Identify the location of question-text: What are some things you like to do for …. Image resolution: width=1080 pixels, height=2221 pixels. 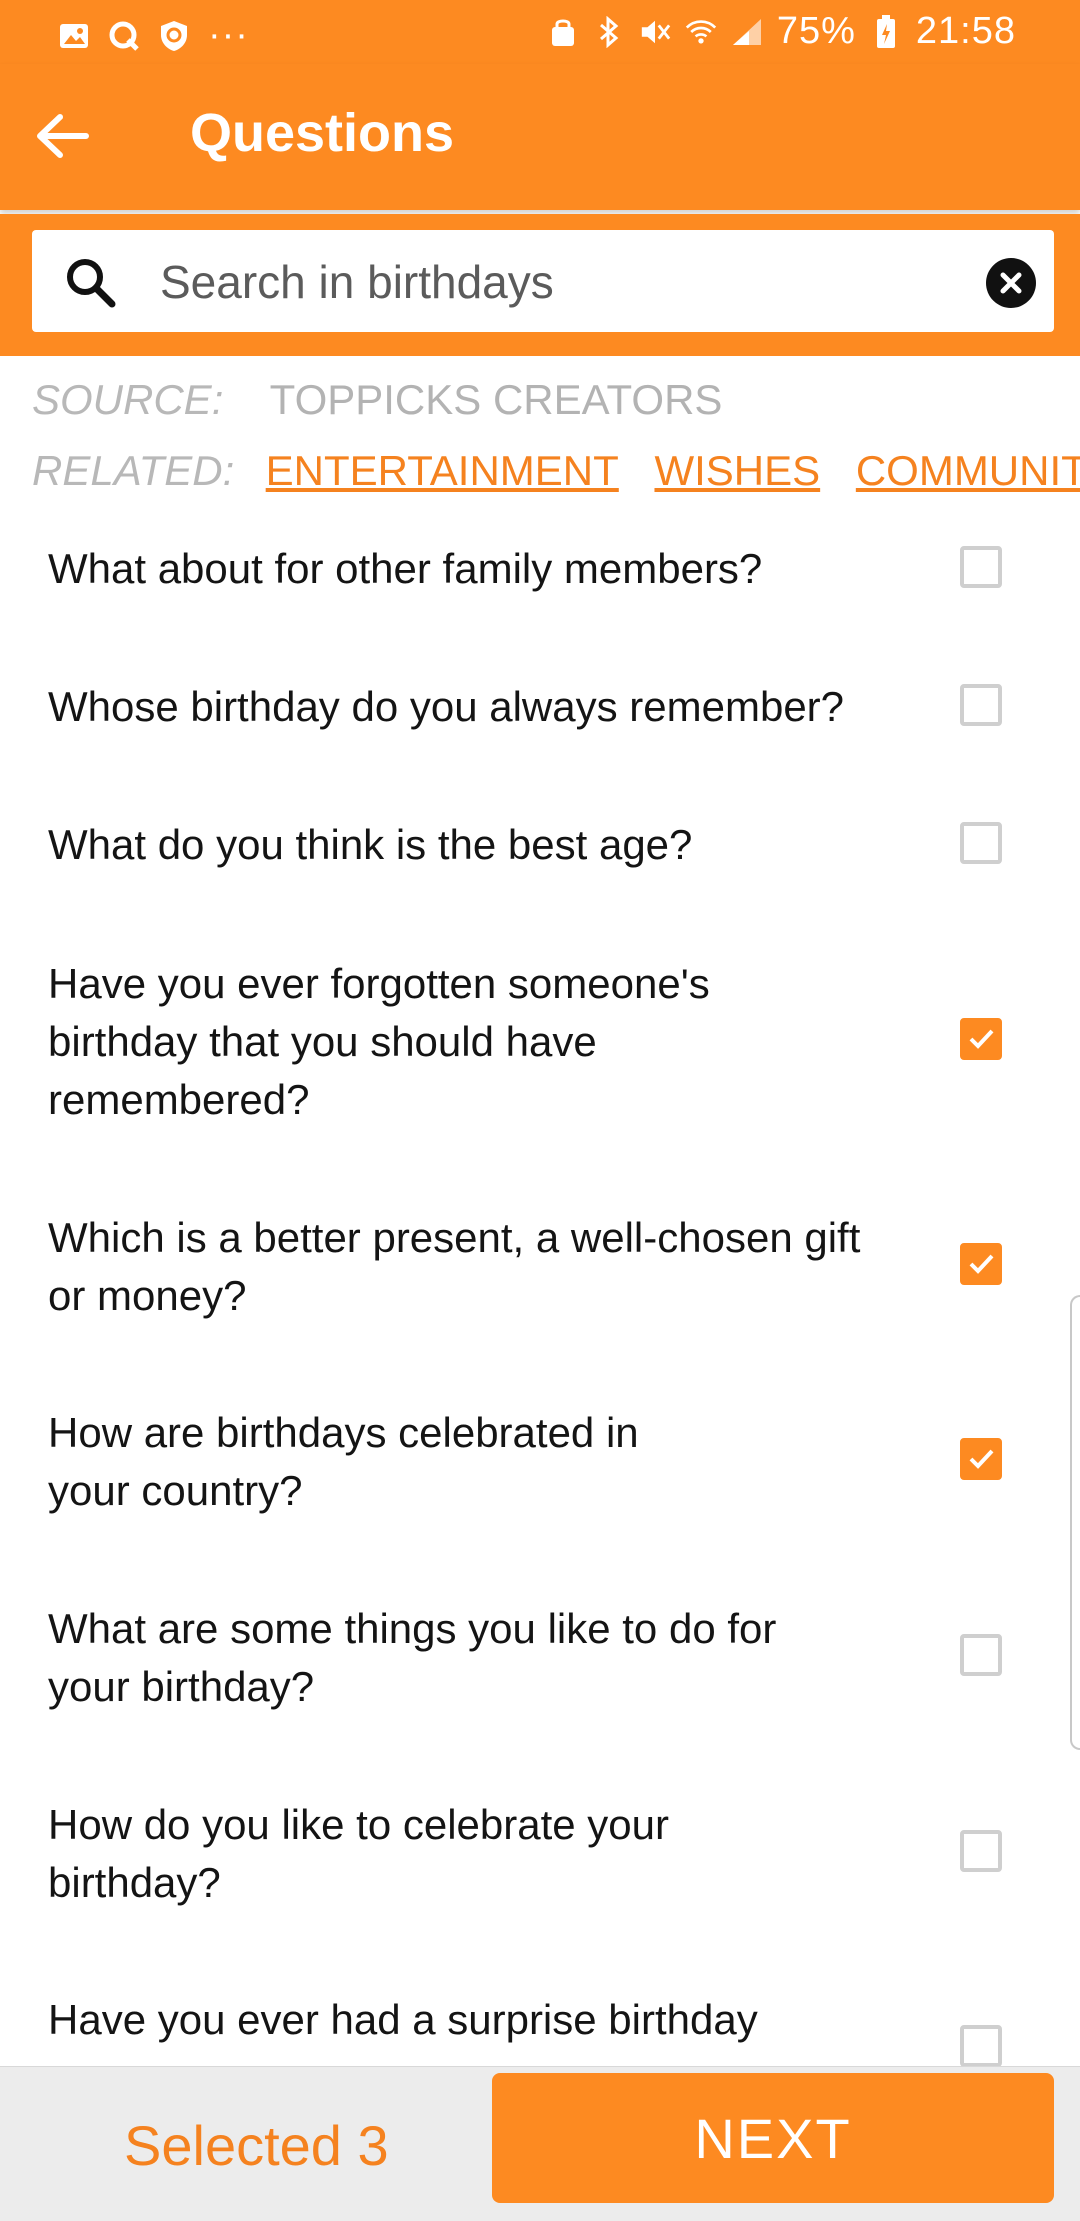
(412, 1657).